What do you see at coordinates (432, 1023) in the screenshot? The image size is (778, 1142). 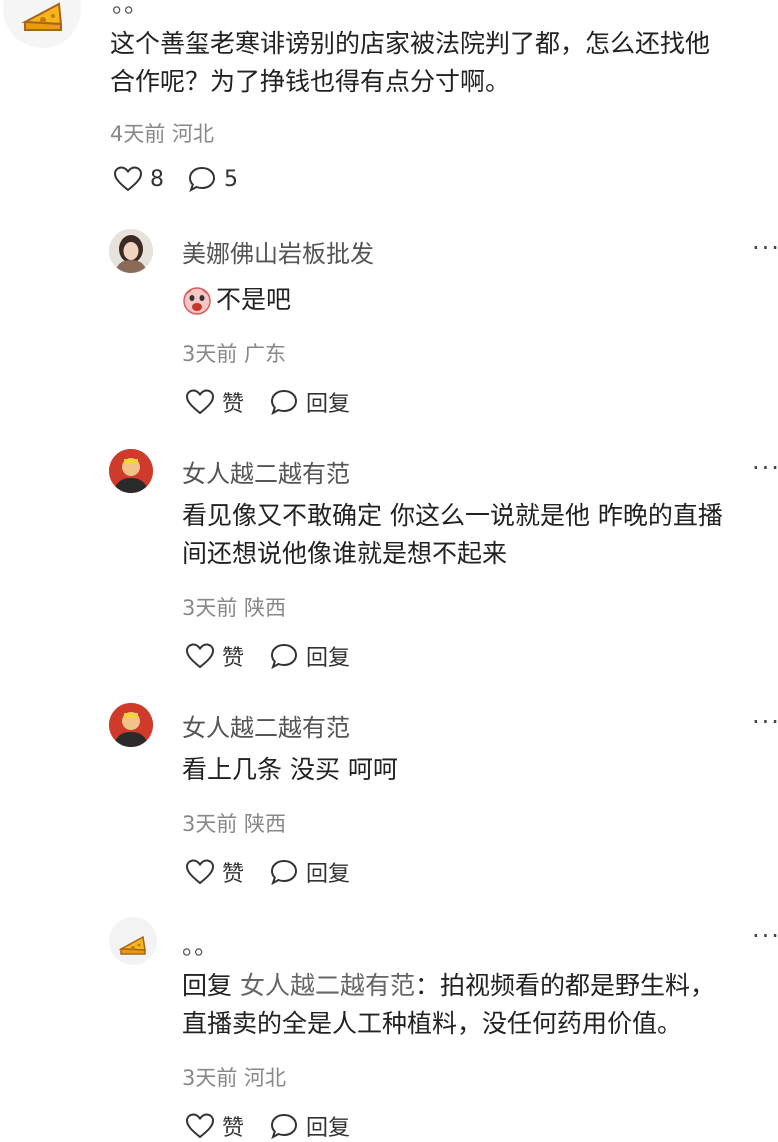 I see `reply-text-line2: 直播卖的全是人工种植料，没任何药用价值。` at bounding box center [432, 1023].